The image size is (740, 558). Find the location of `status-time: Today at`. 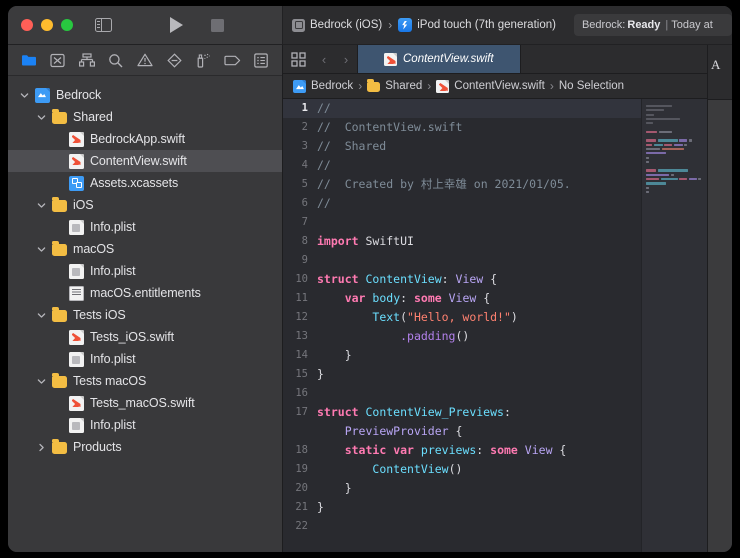

status-time: Today at is located at coordinates (692, 25).